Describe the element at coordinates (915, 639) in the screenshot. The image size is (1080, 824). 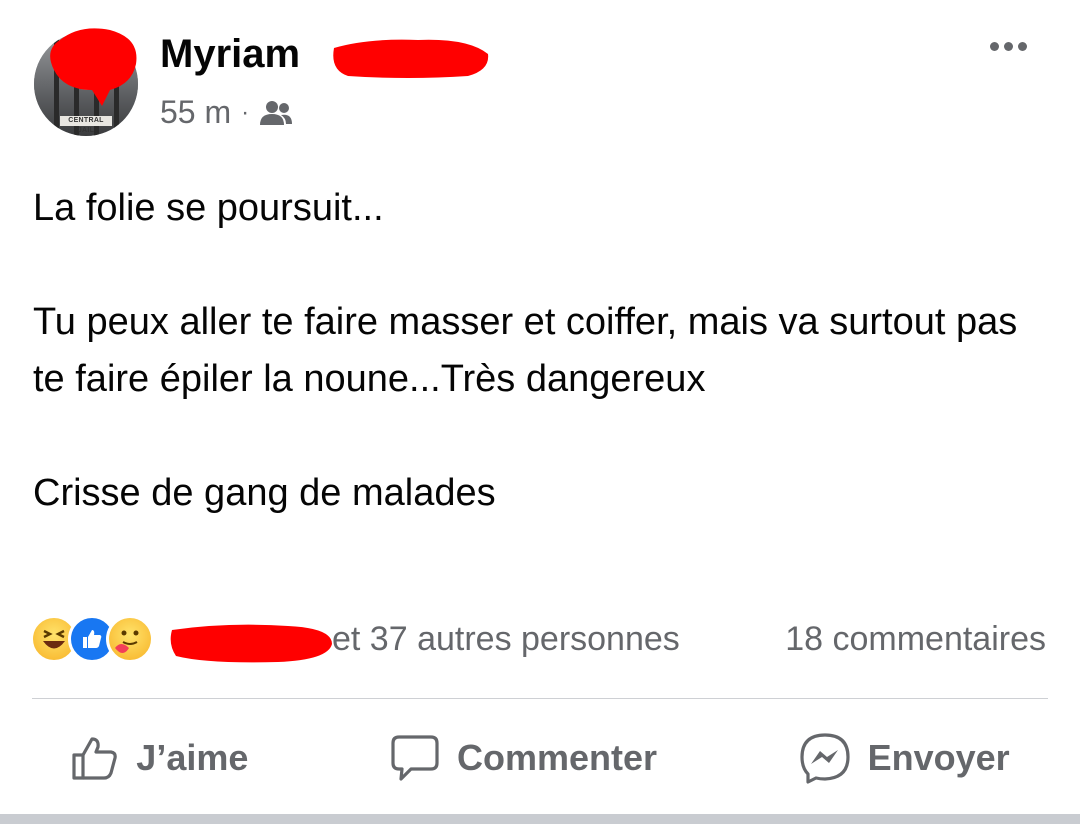
I see `comments-count: 18 commentaires` at that location.